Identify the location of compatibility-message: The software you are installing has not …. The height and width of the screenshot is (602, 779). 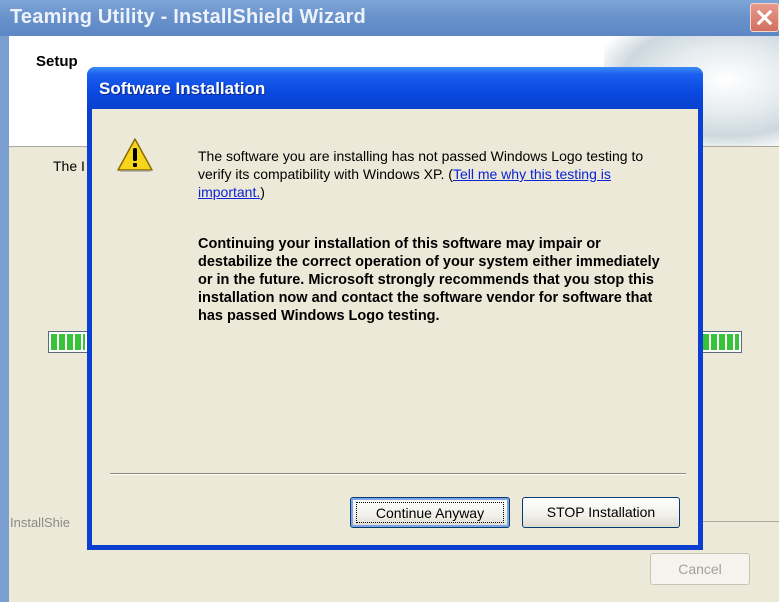
(433, 174).